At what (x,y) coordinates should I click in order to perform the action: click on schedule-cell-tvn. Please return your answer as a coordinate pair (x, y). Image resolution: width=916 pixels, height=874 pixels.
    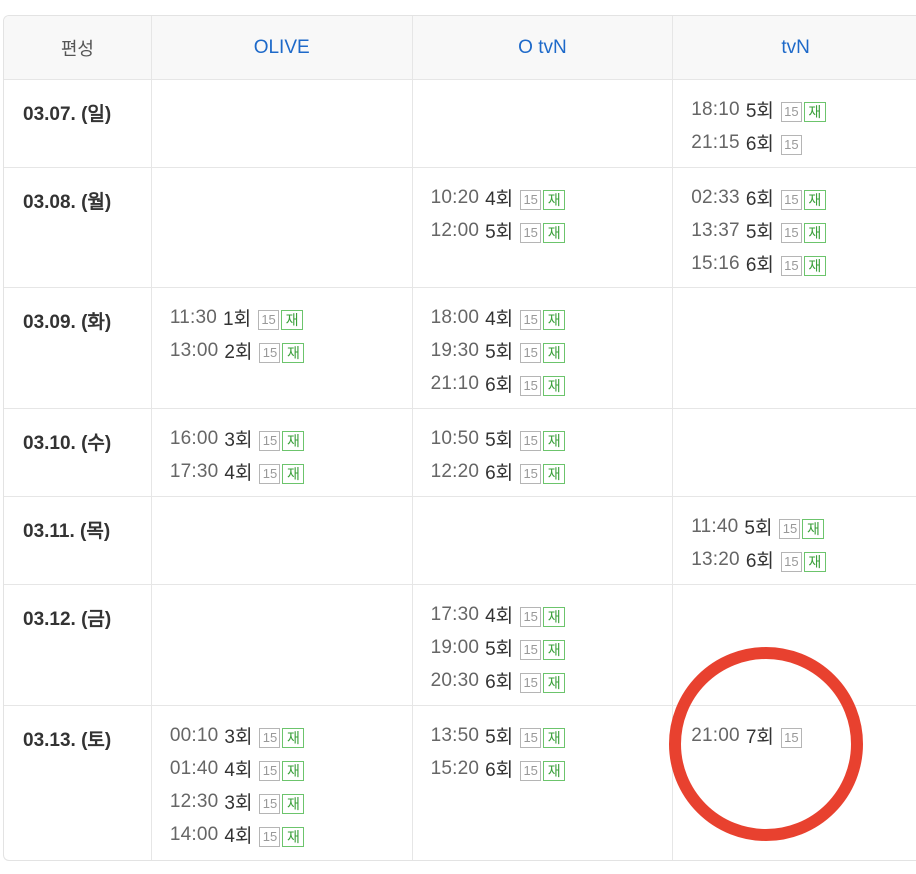
    Looking at the image, I should click on (794, 348).